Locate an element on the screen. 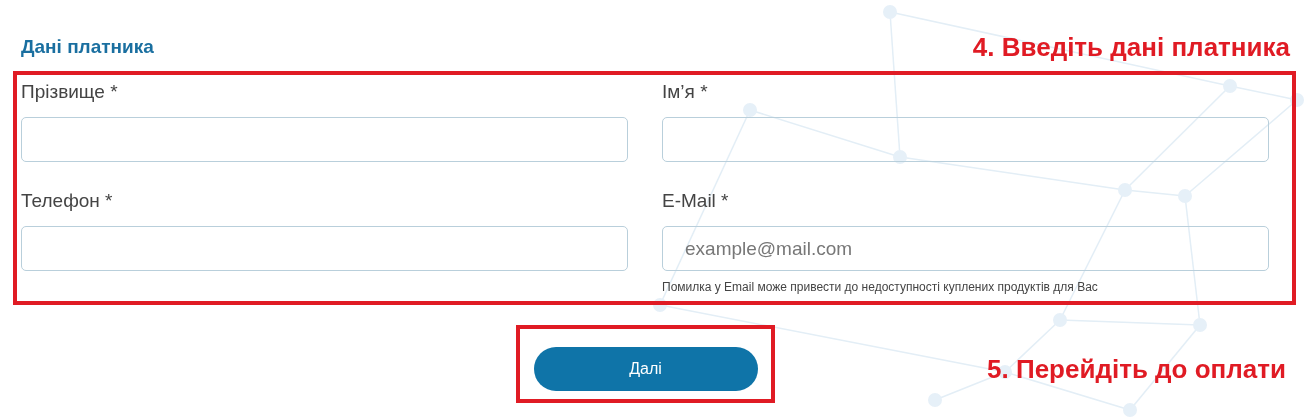  instruction-annotation: 4. Введіть дані платника is located at coordinates (1131, 47).